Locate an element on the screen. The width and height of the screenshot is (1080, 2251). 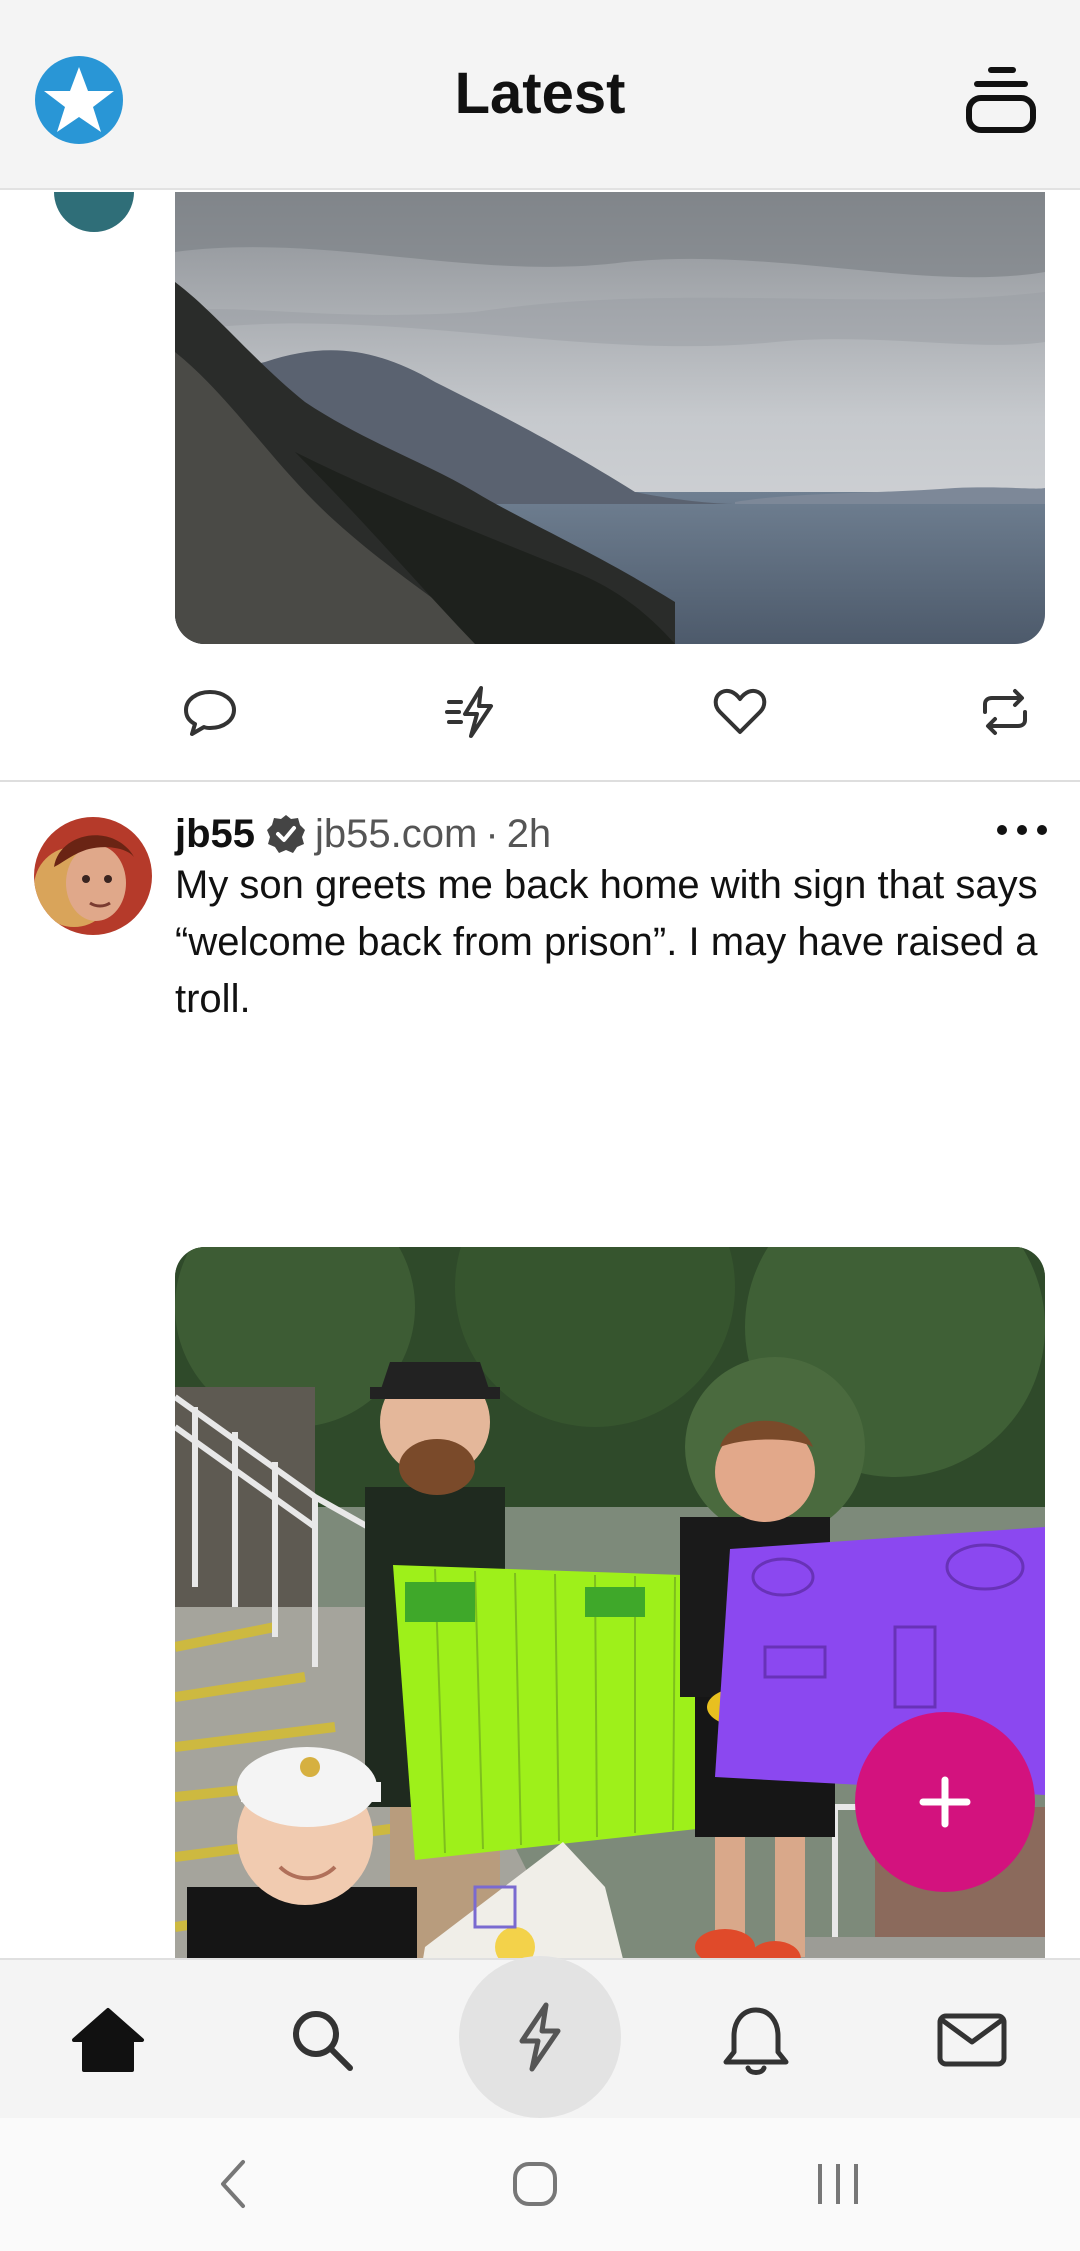
more-options-icon is located at coordinates (1022, 830).